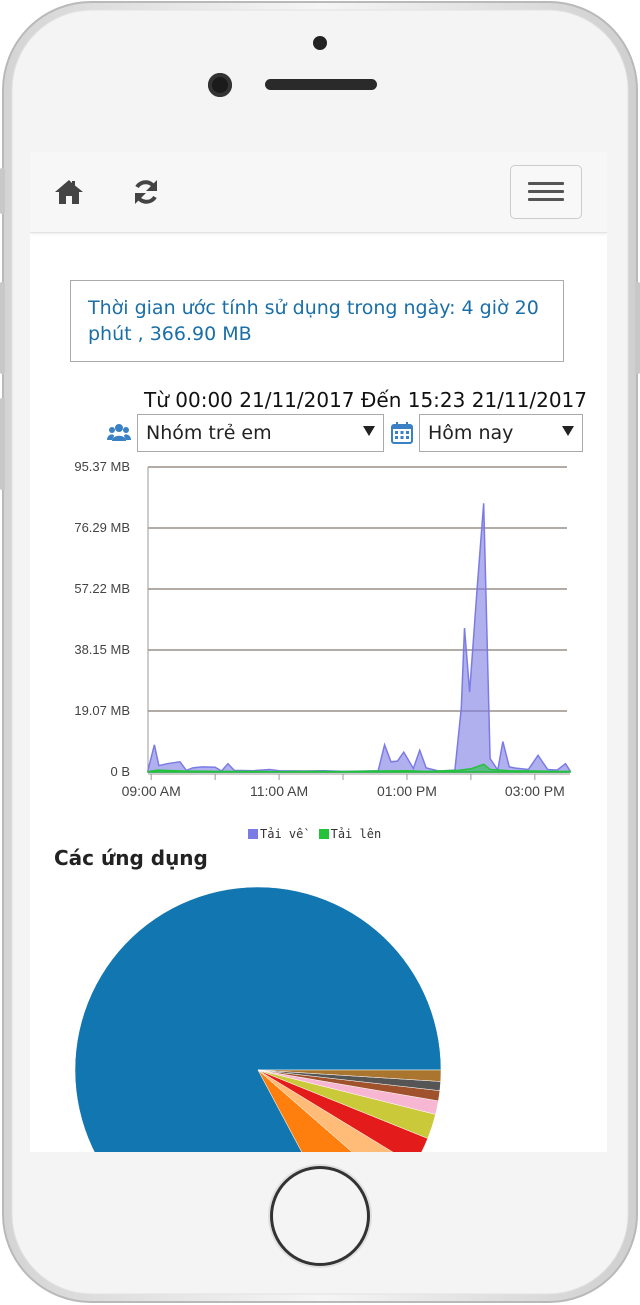  Describe the element at coordinates (546, 192) in the screenshot. I see `hamburger-menu-icon` at that location.